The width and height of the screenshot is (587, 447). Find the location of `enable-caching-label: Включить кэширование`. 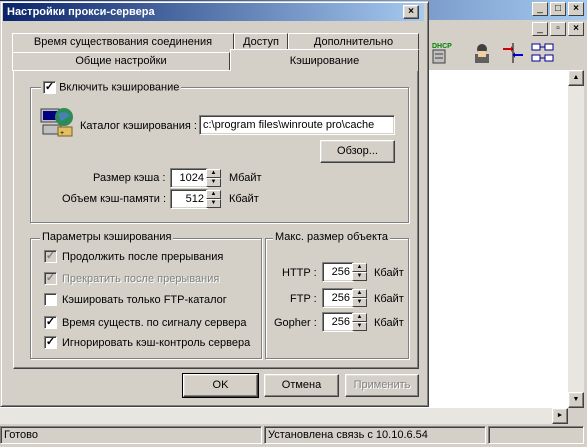

enable-caching-label: Включить кэширование is located at coordinates (119, 87).